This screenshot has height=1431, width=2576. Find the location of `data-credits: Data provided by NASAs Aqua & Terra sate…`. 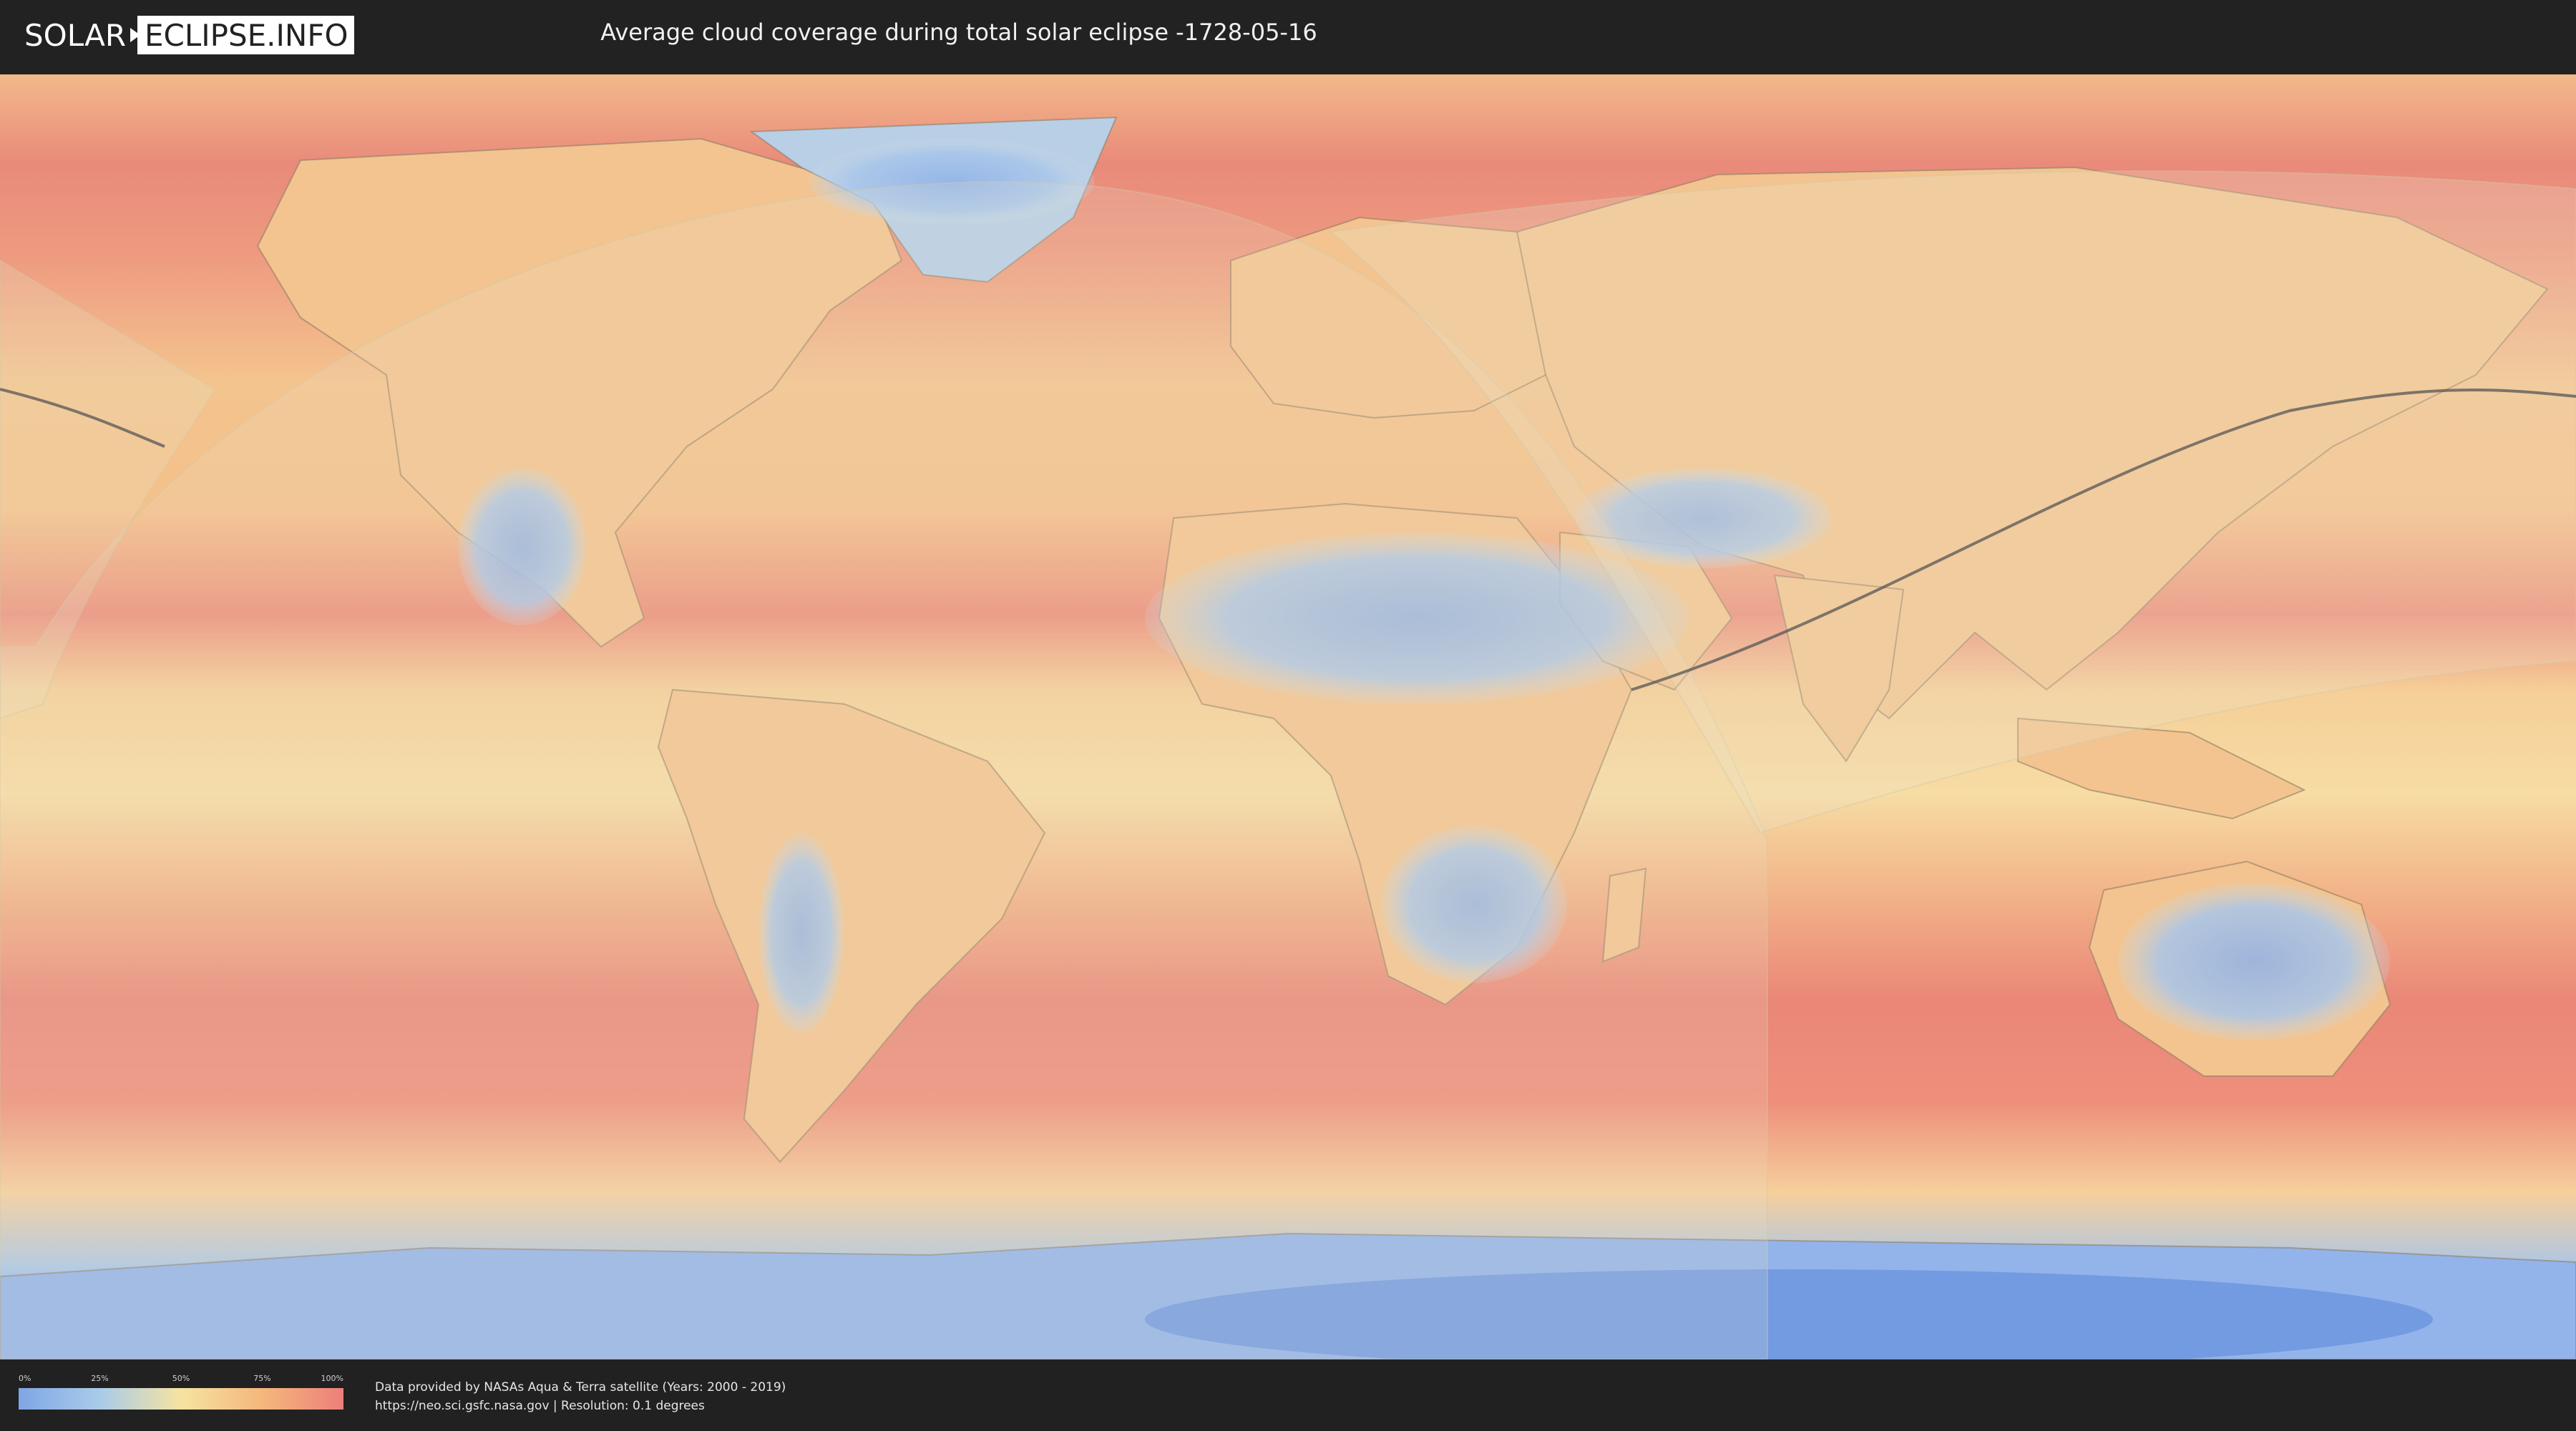

data-credits: Data provided by NASAs Aqua & Terra sate… is located at coordinates (580, 1396).